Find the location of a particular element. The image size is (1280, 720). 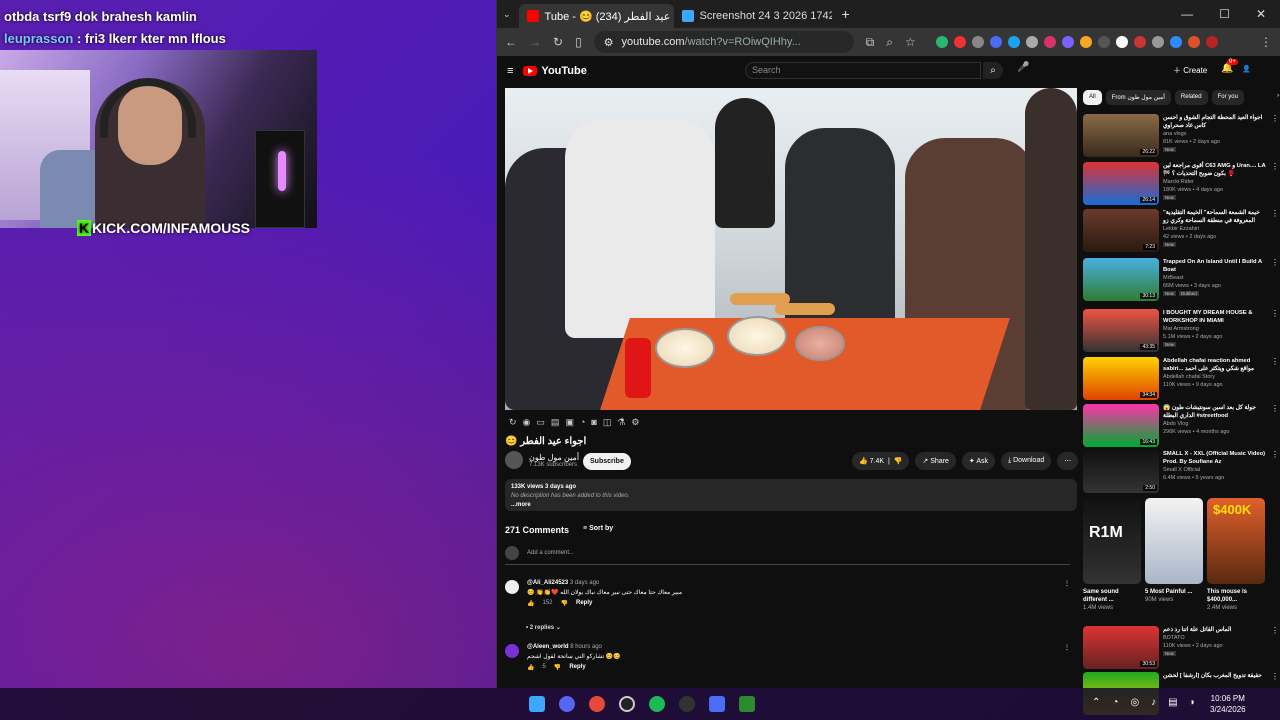

create-button: ＋ Create is located at coordinates (1190, 70).